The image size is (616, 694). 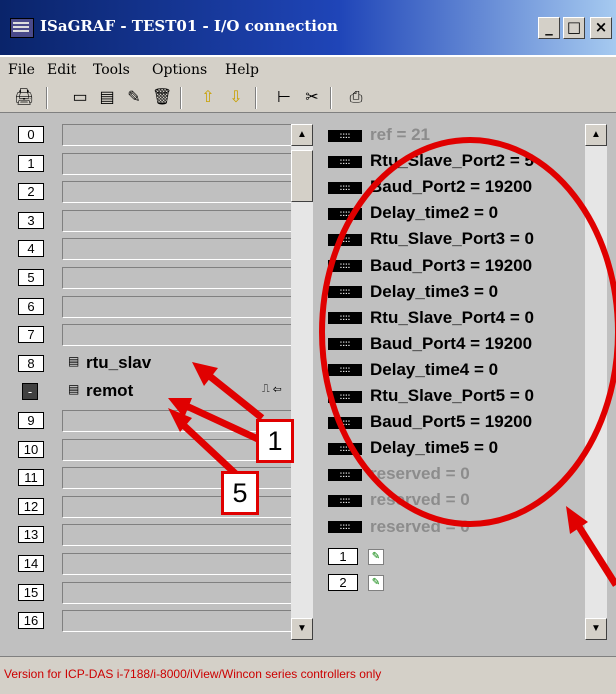 What do you see at coordinates (240, 493) in the screenshot?
I see `callout-five: 5` at bounding box center [240, 493].